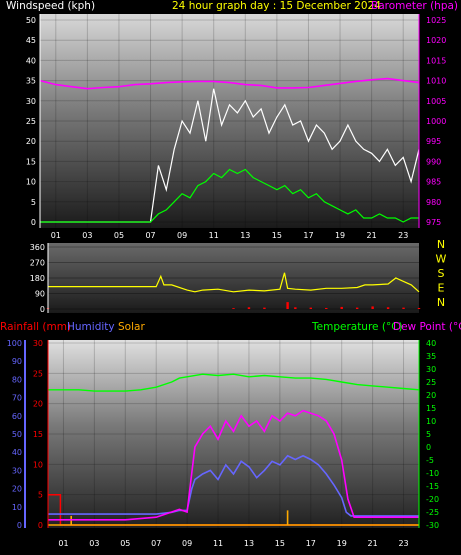 The image size is (461, 555). I want to click on wind-y-tick-label: 20, so click(31, 141).